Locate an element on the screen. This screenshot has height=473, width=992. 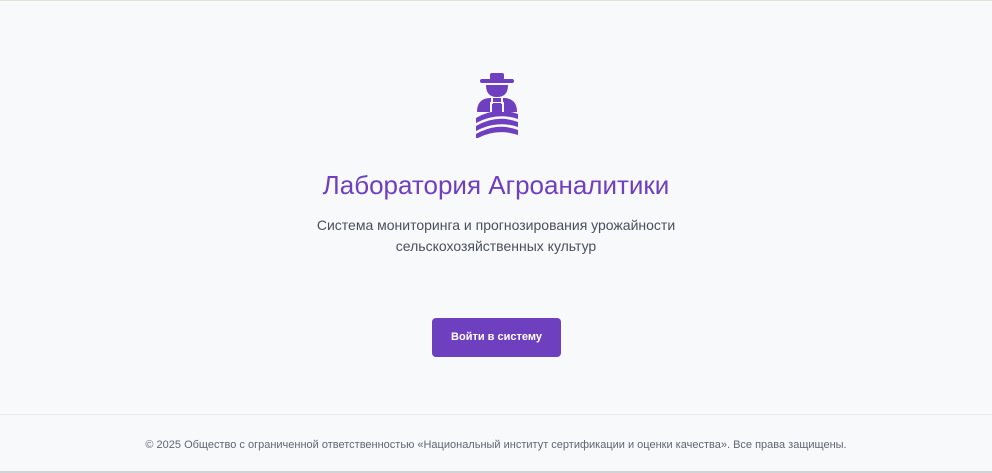
page-title: Лаборатория Агроаналитики is located at coordinates (496, 185).